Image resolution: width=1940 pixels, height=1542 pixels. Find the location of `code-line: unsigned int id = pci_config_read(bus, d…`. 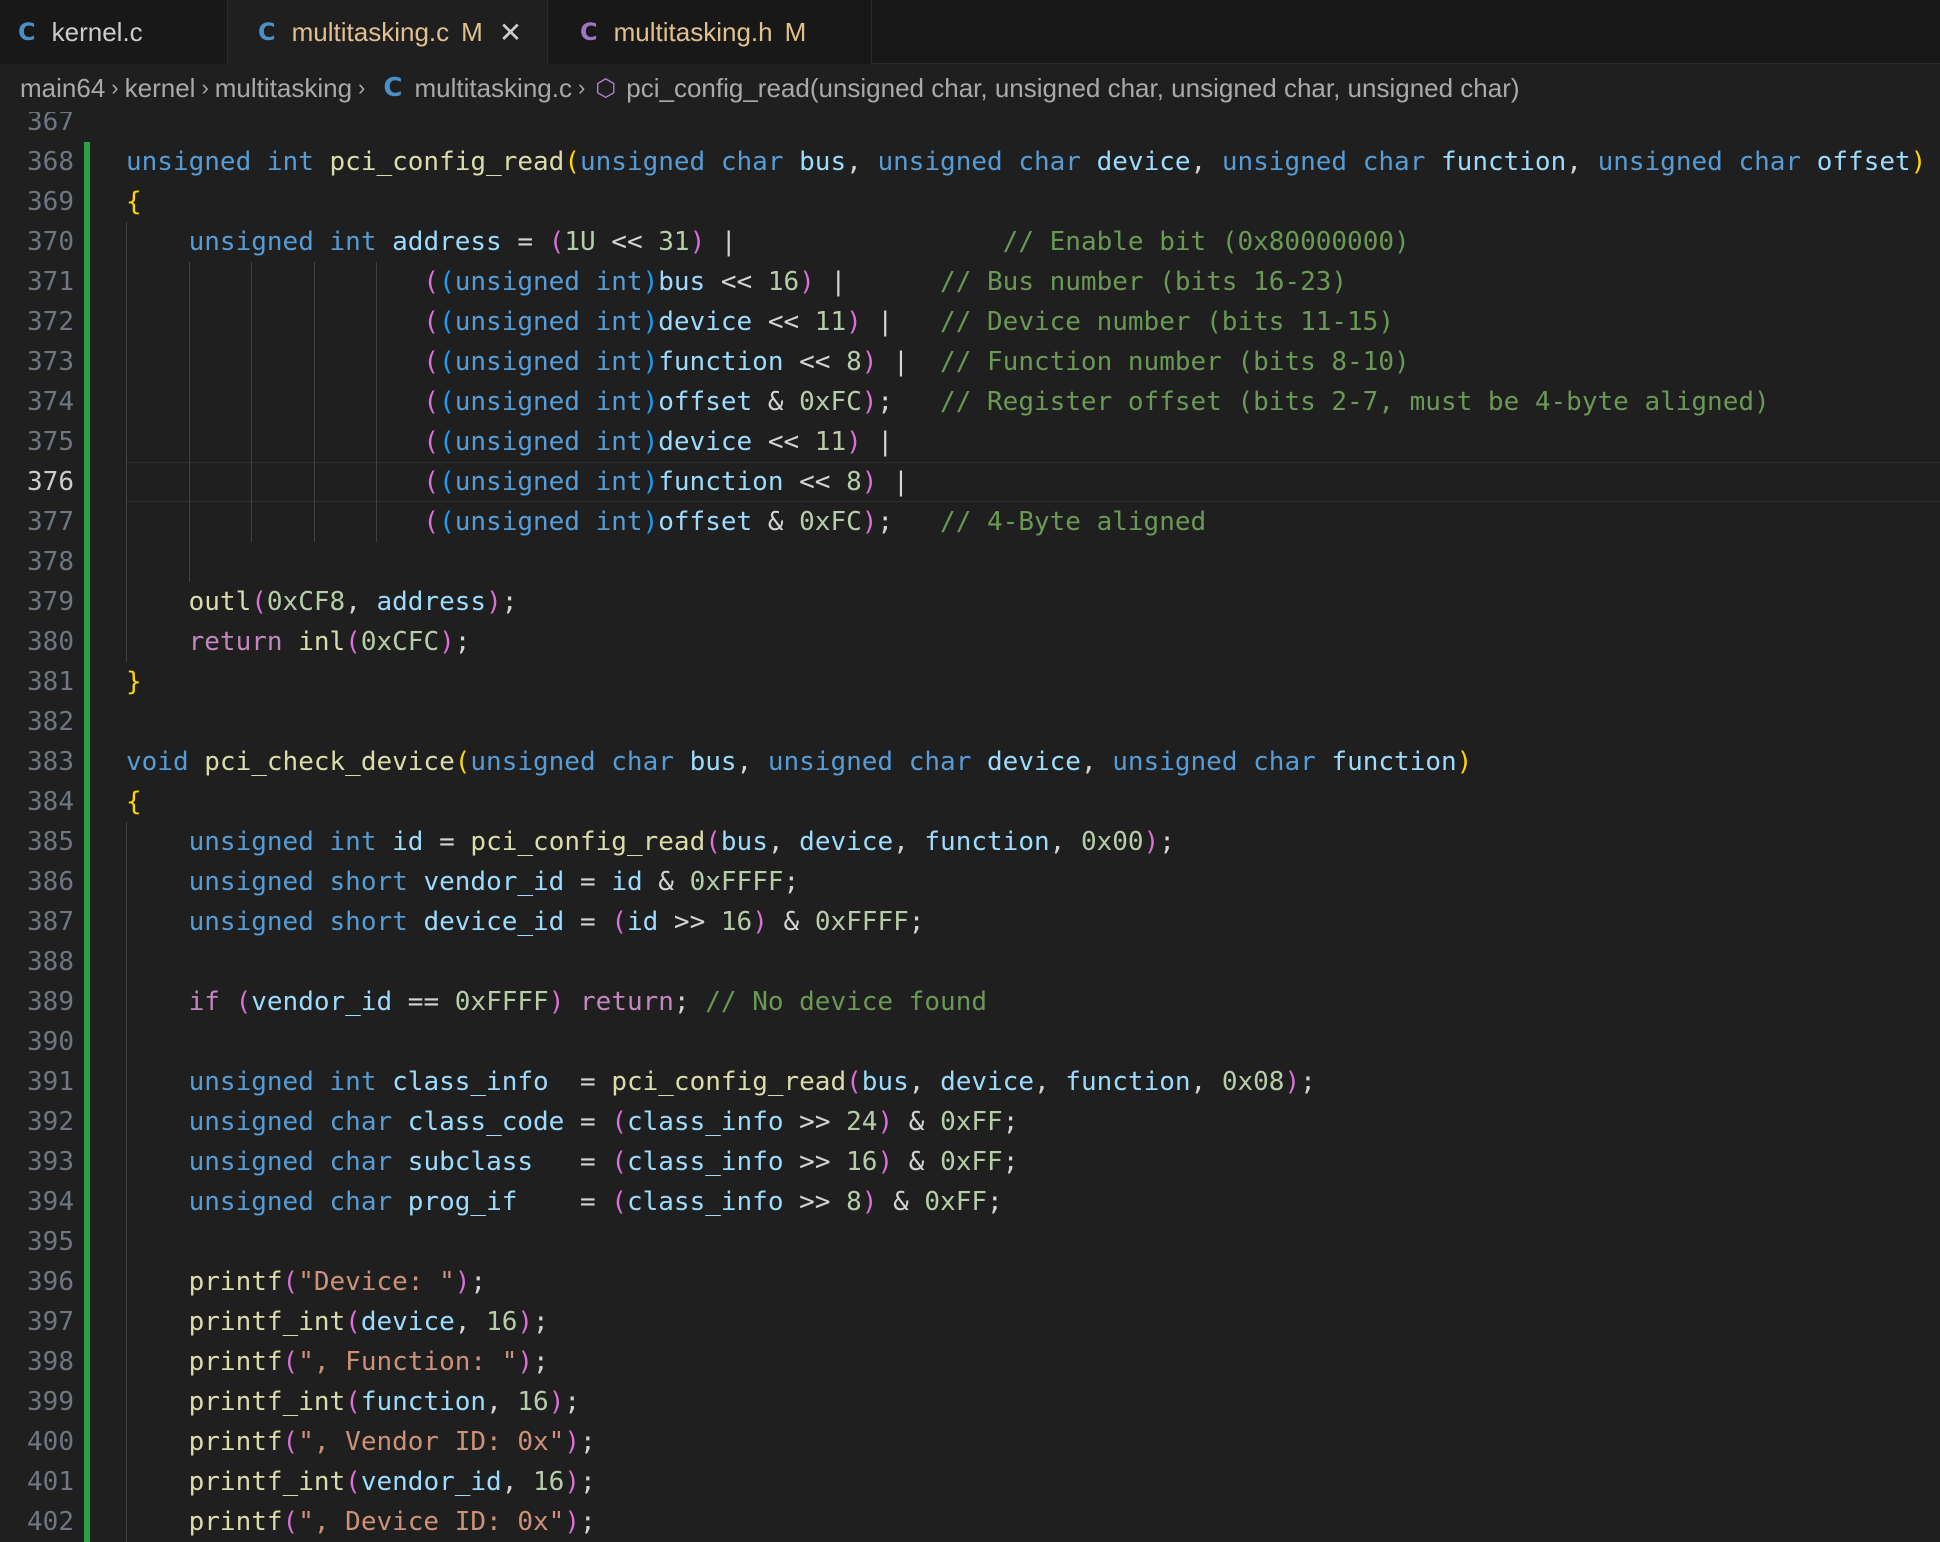

code-line: unsigned int id = pci_config_read(bus, d… is located at coordinates (650, 842).